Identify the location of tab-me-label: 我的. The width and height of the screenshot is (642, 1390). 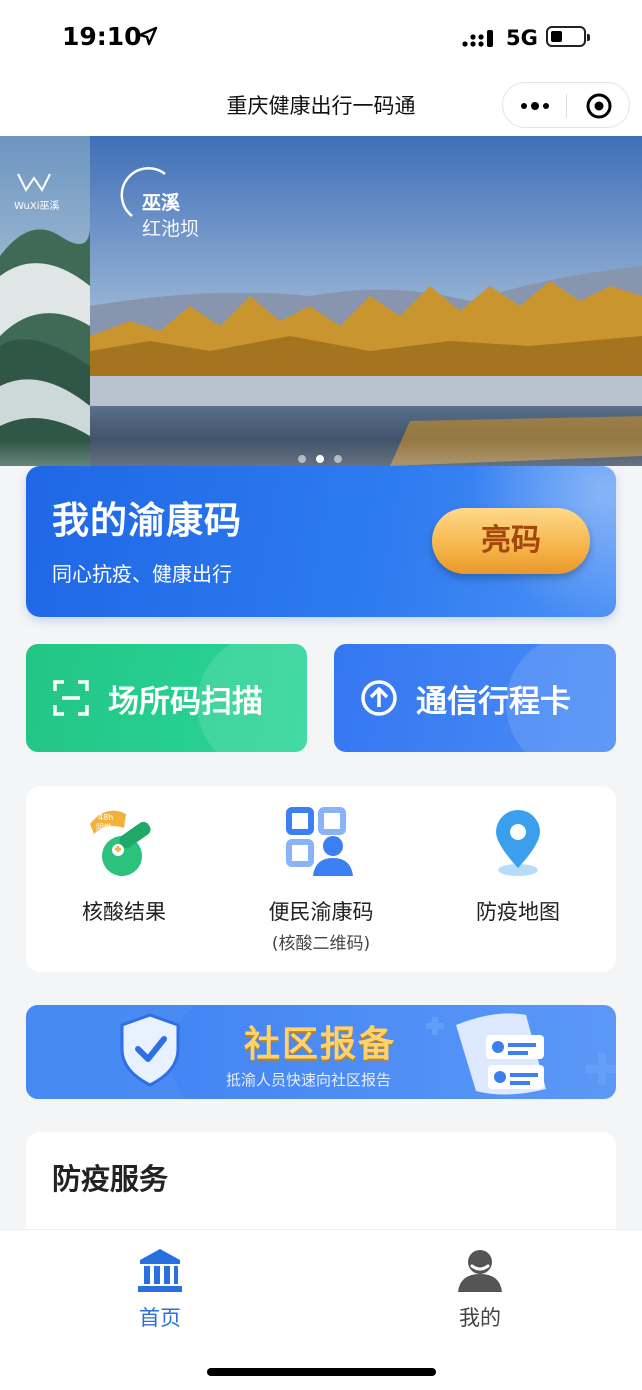
(480, 1318).